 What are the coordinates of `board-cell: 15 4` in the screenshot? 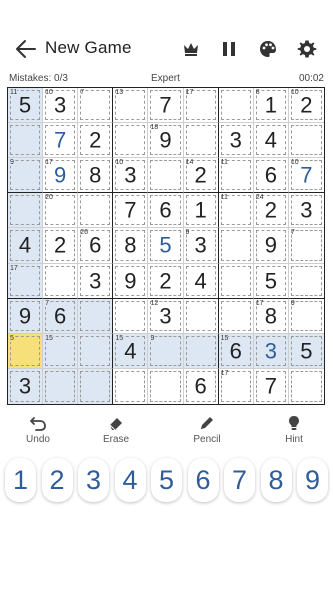 It's located at (131, 351).